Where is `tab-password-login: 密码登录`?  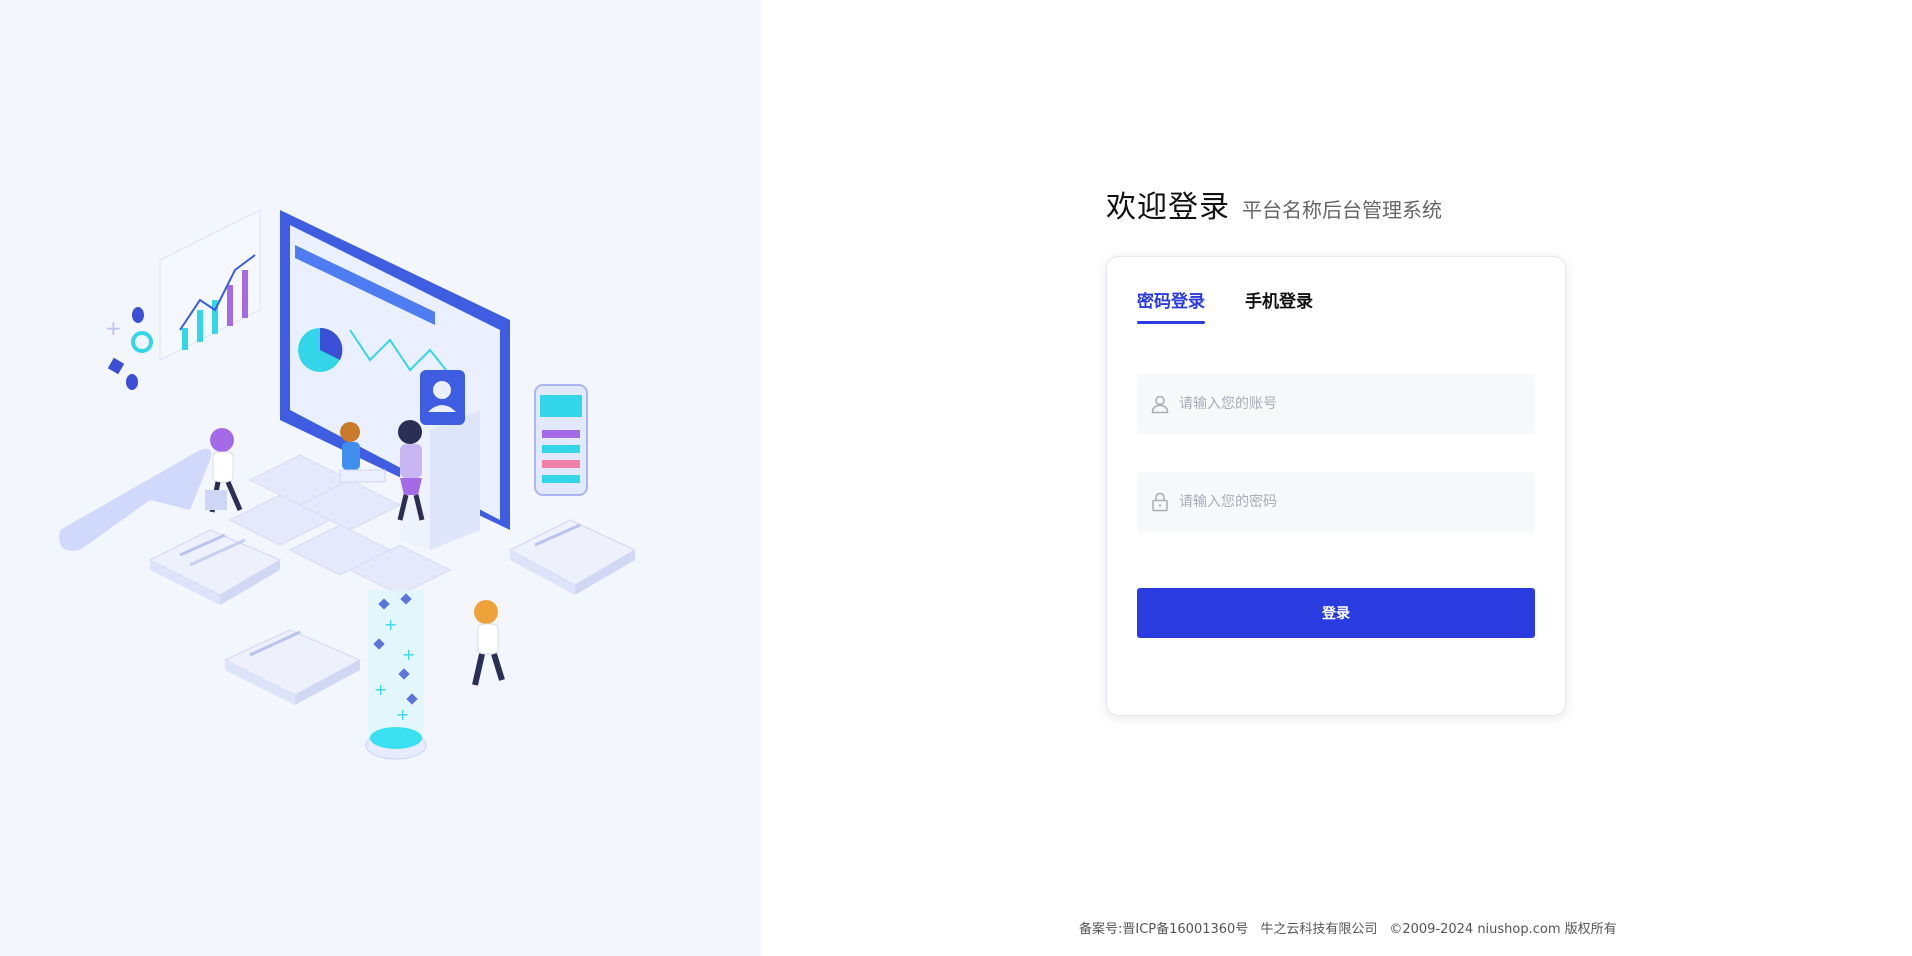 tab-password-login: 密码登录 is located at coordinates (1171, 305).